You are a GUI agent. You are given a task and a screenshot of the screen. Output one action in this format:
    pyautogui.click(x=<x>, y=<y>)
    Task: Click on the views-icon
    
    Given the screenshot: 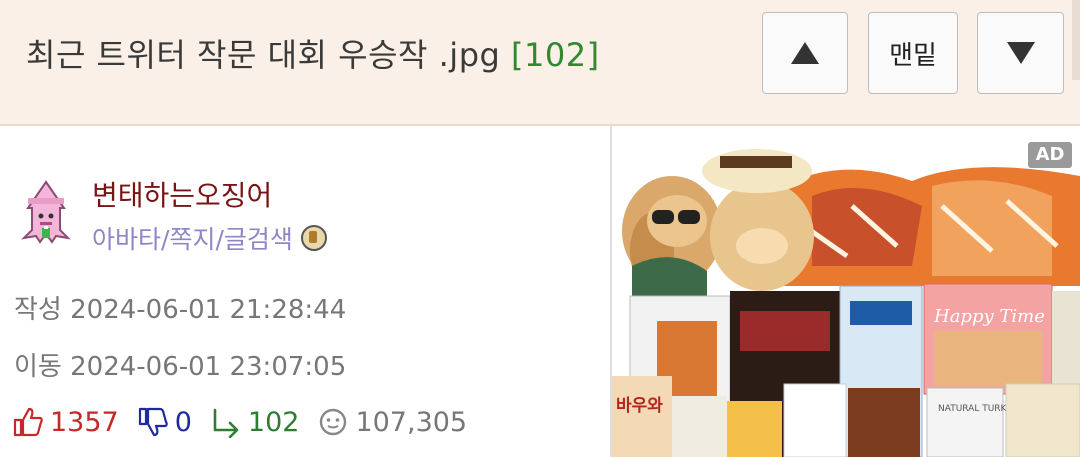 What is the action you would take?
    pyautogui.click(x=333, y=422)
    